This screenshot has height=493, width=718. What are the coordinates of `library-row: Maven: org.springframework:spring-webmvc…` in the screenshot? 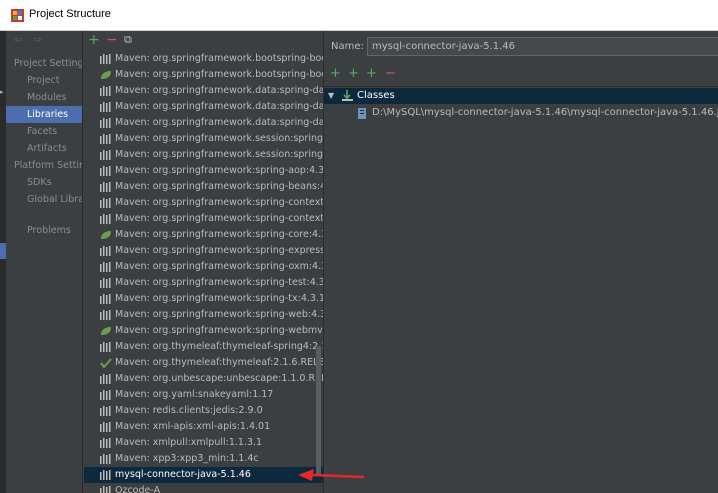 It's located at (203, 331).